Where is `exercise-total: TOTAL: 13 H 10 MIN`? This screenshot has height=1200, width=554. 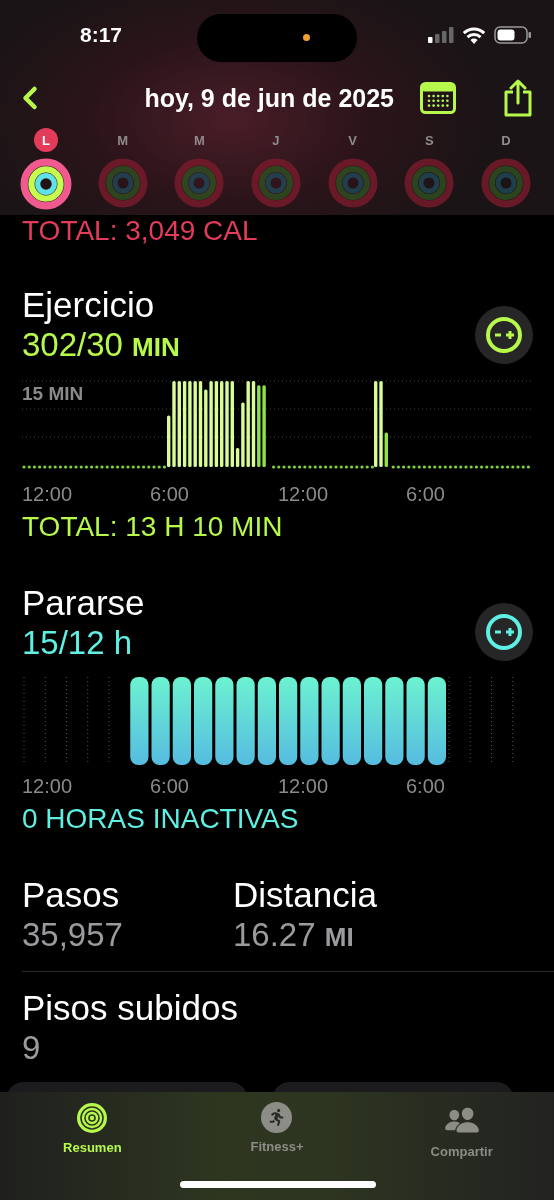 exercise-total: TOTAL: 13 H 10 MIN is located at coordinates (153, 527).